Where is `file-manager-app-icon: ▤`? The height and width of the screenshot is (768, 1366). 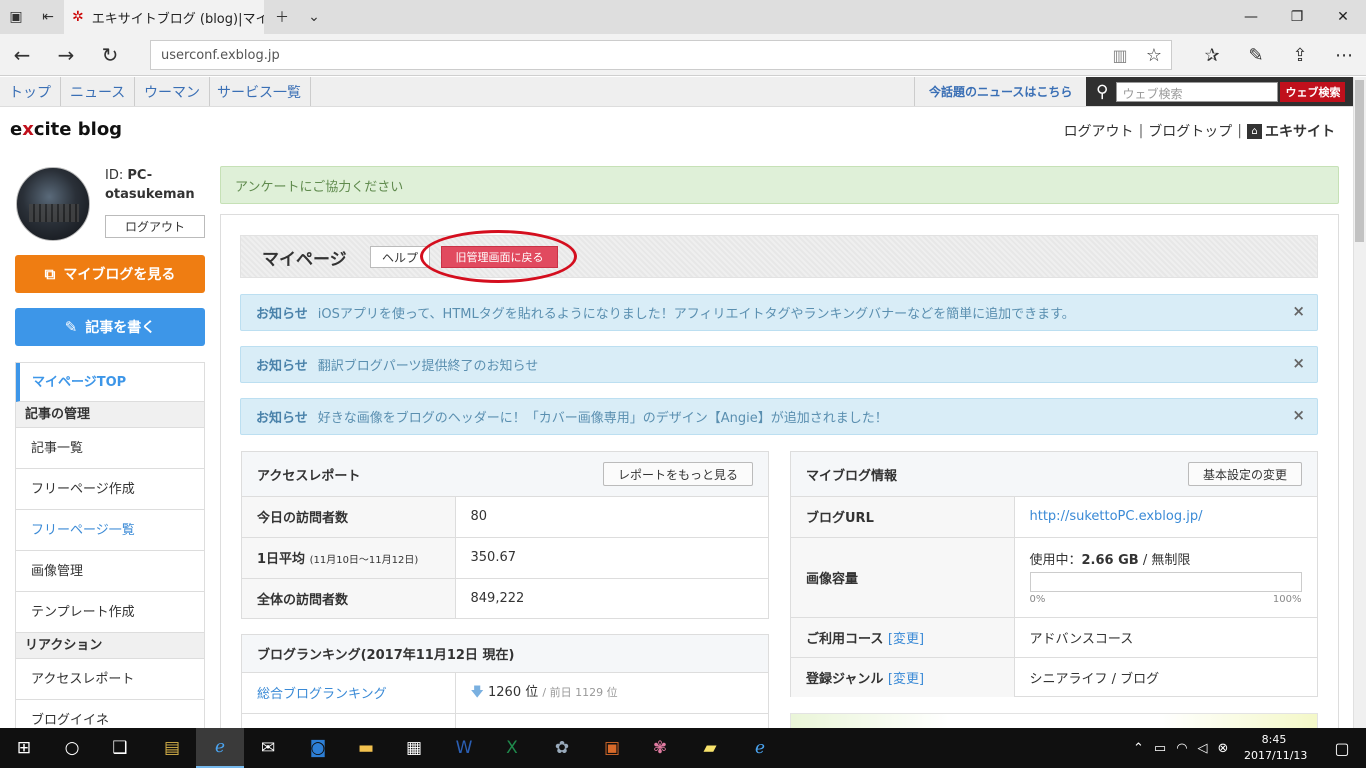 file-manager-app-icon: ▤ is located at coordinates (172, 748).